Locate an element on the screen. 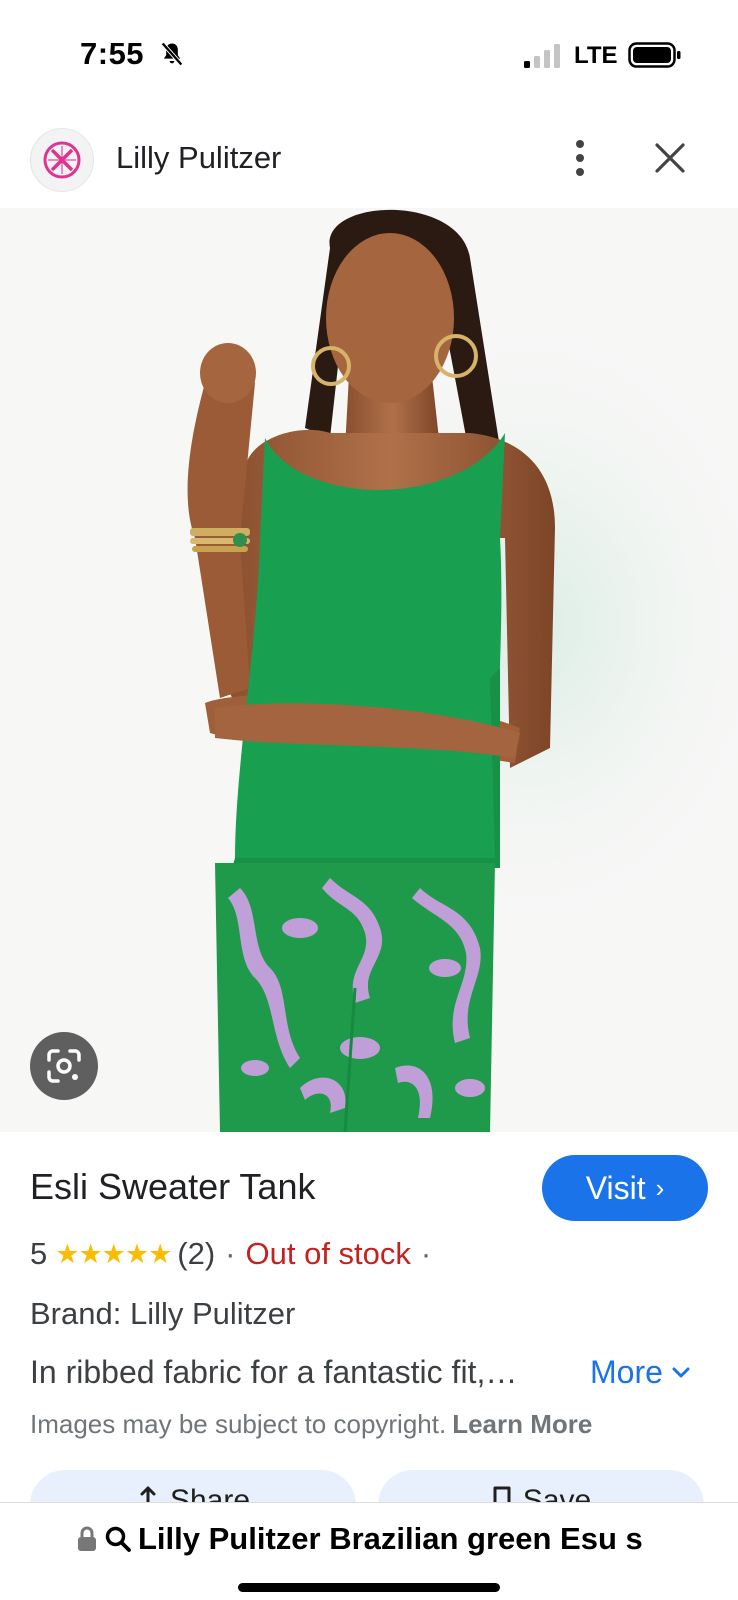  lens-camera-icon is located at coordinates (64, 1066).